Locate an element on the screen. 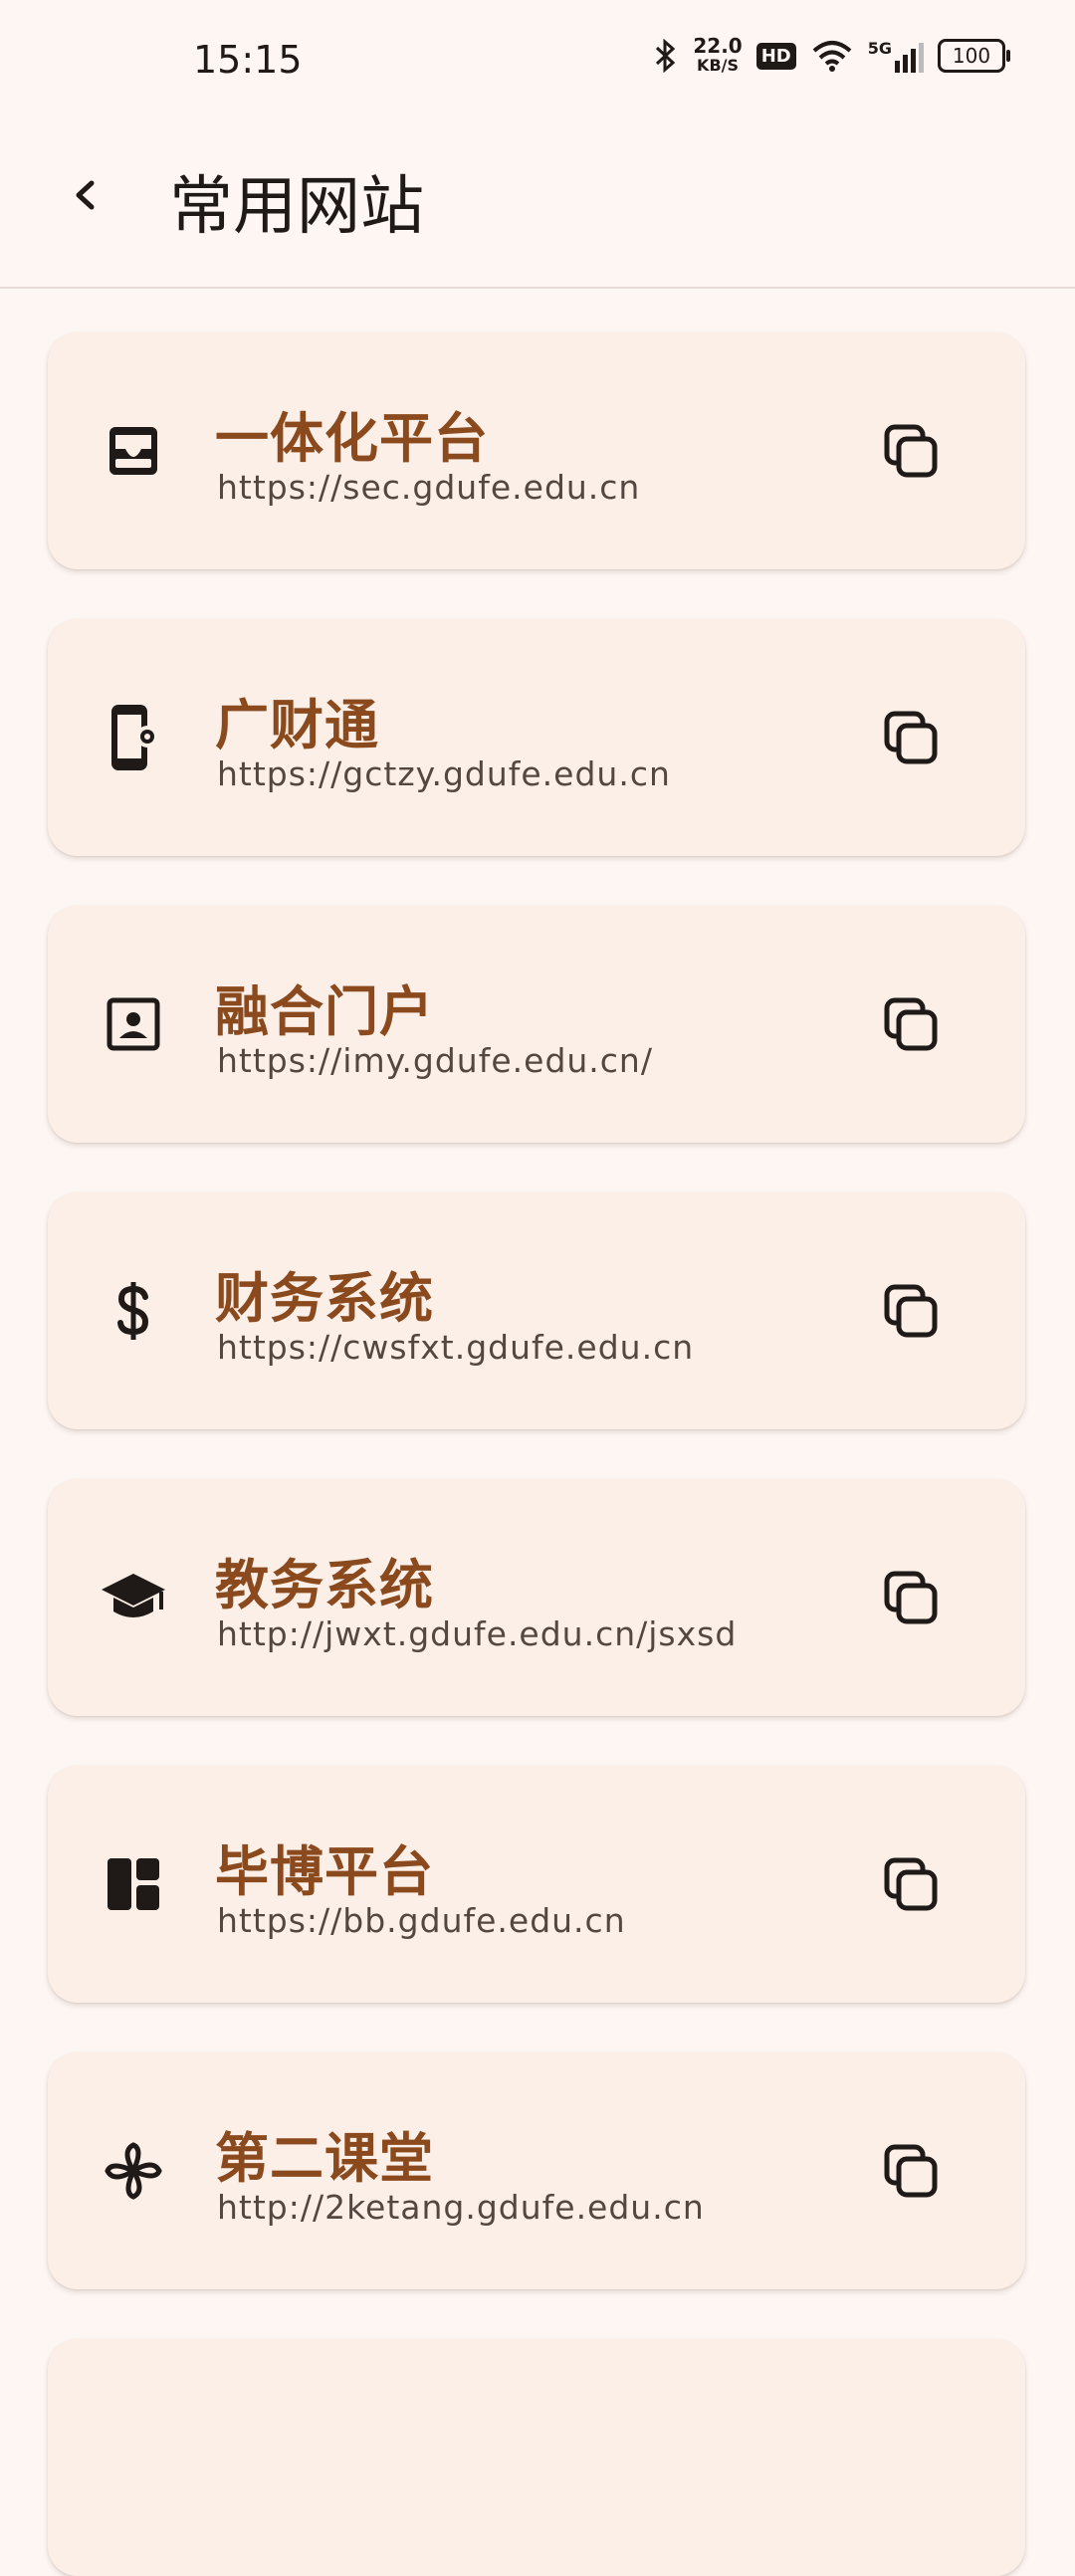  page-title: 常用网站 is located at coordinates (296, 207).